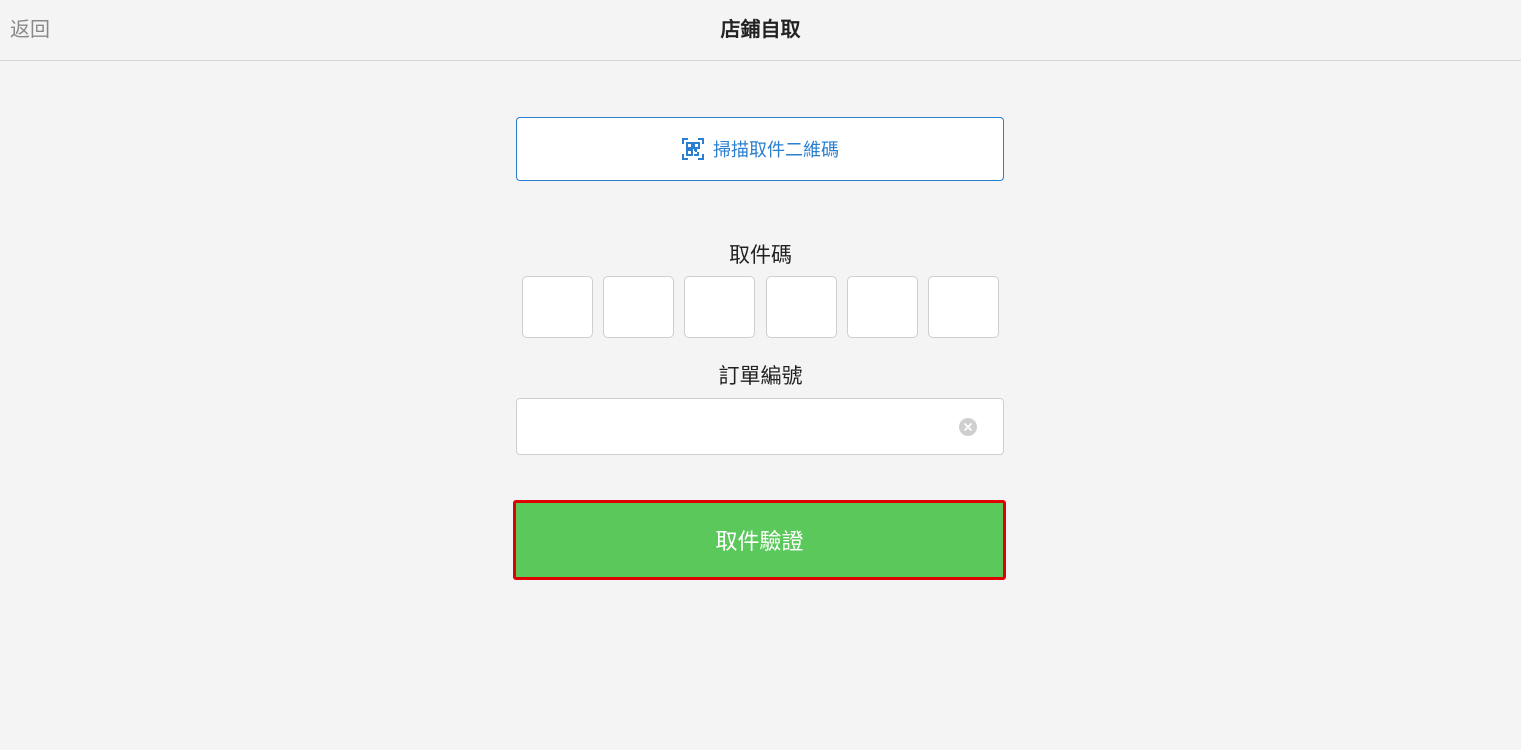  Describe the element at coordinates (968, 427) in the screenshot. I see `clear-icon` at that location.